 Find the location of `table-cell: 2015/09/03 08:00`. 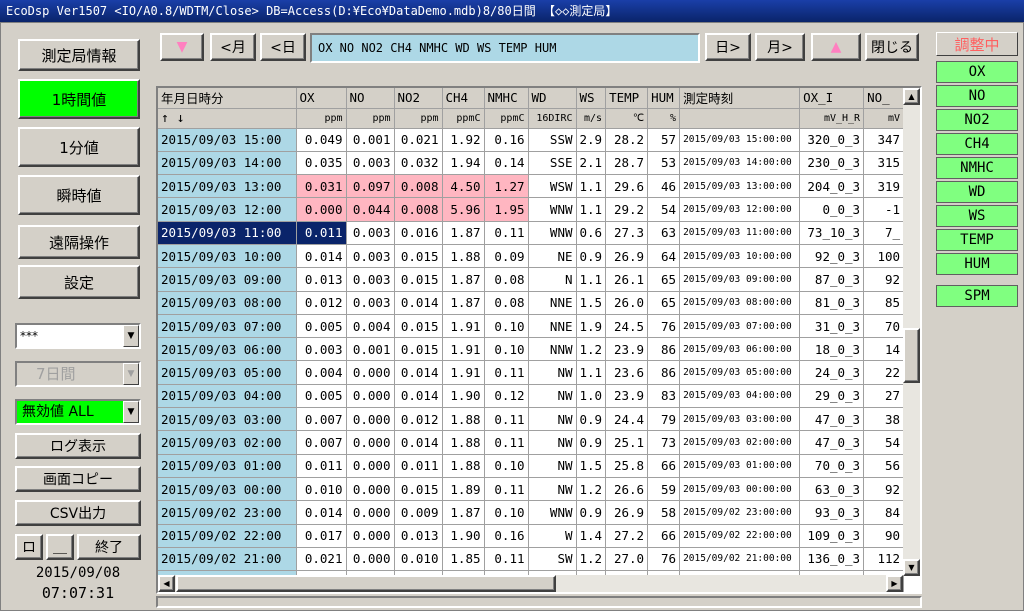

table-cell: 2015/09/03 08:00 is located at coordinates (227, 303).